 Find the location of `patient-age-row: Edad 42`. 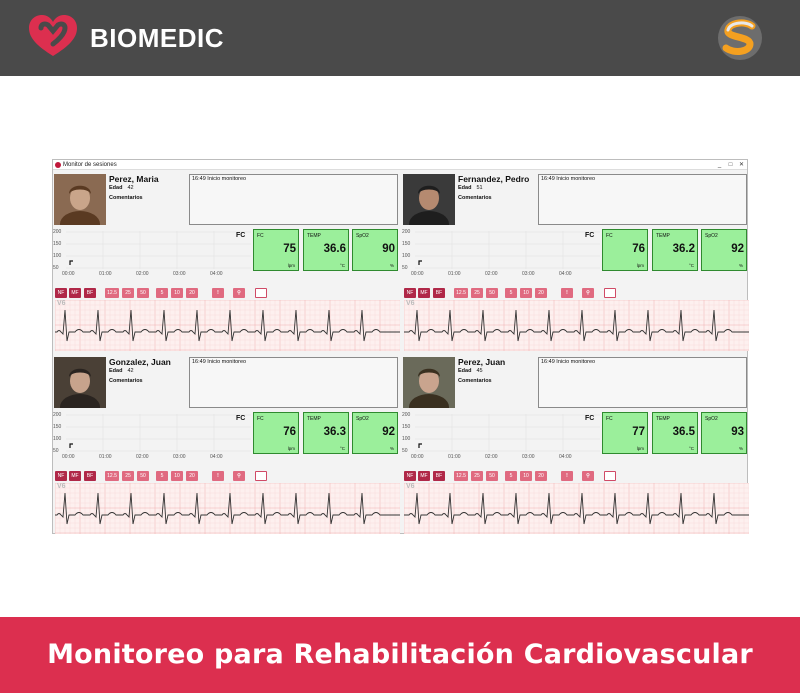

patient-age-row: Edad 42 is located at coordinates (121, 188).